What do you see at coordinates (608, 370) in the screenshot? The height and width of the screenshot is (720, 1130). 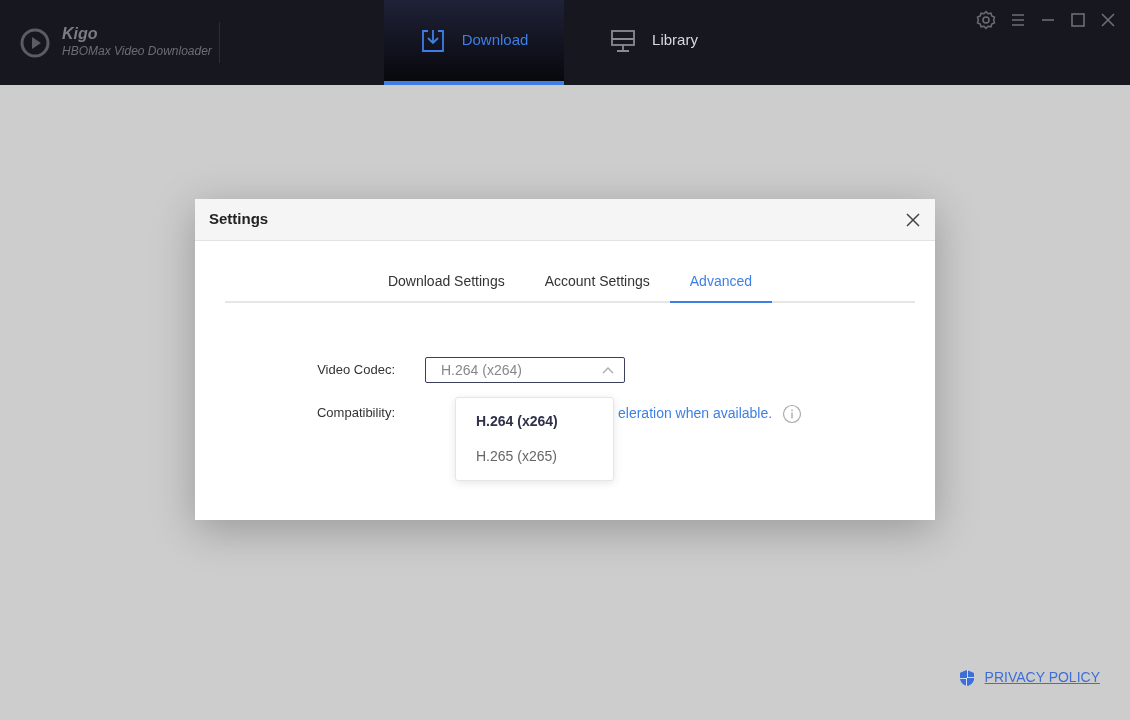 I see `caret-icon` at bounding box center [608, 370].